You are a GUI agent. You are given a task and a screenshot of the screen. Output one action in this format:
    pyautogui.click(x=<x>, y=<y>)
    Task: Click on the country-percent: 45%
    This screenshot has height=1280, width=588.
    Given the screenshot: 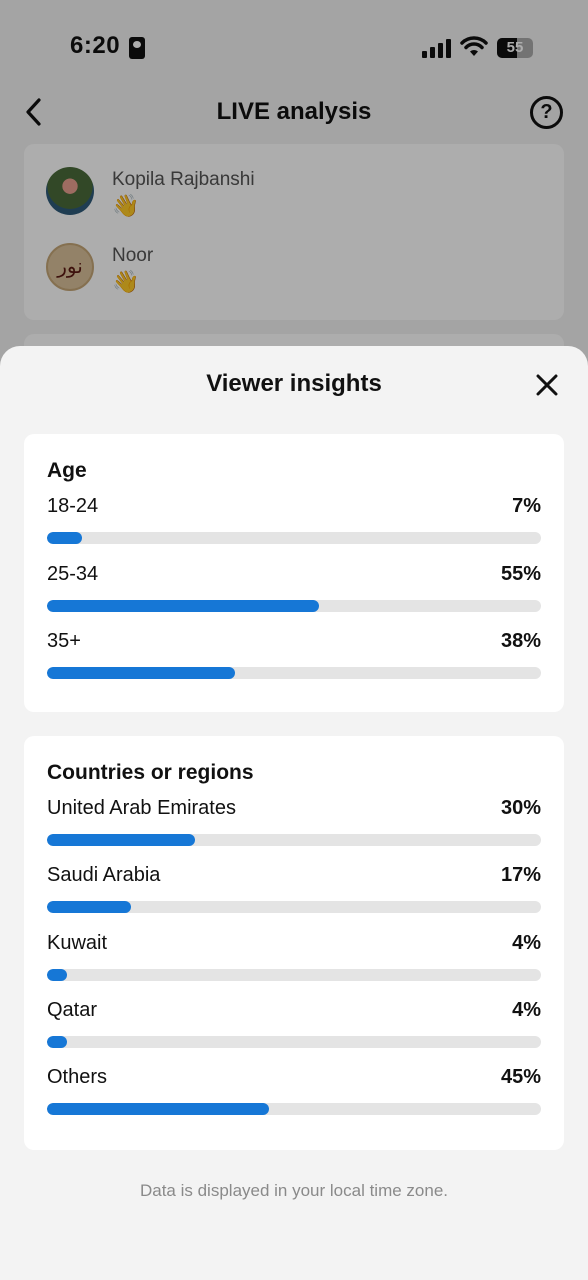 What is the action you would take?
    pyautogui.click(x=520, y=1077)
    